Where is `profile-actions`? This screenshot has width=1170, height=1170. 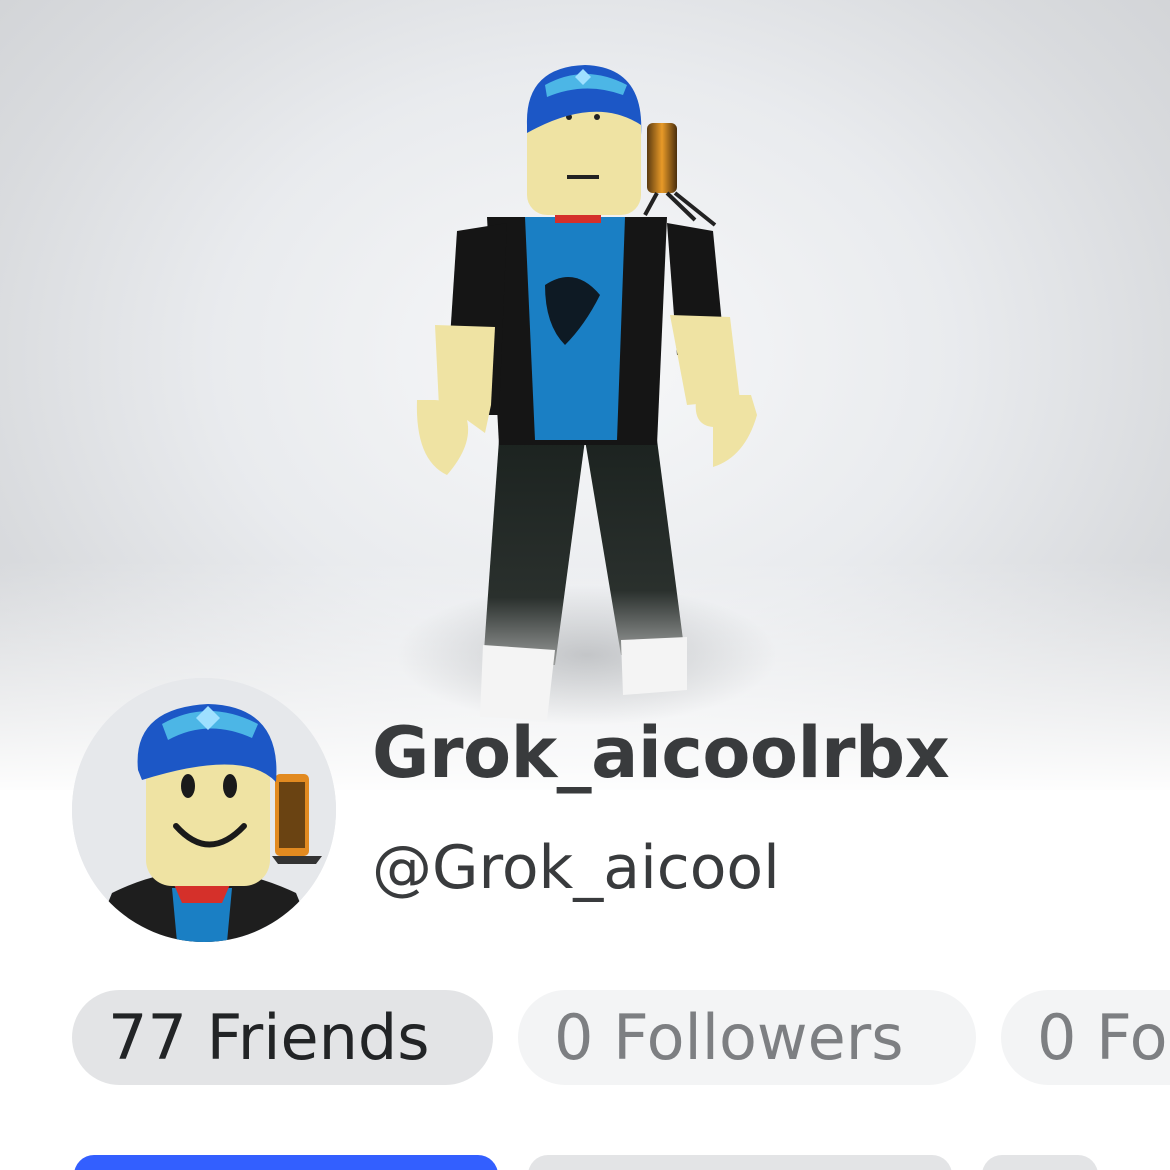 profile-actions is located at coordinates (585, 1162).